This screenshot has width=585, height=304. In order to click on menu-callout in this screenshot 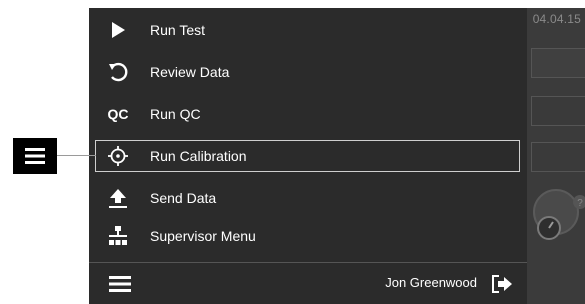, I will do `click(35, 156)`.